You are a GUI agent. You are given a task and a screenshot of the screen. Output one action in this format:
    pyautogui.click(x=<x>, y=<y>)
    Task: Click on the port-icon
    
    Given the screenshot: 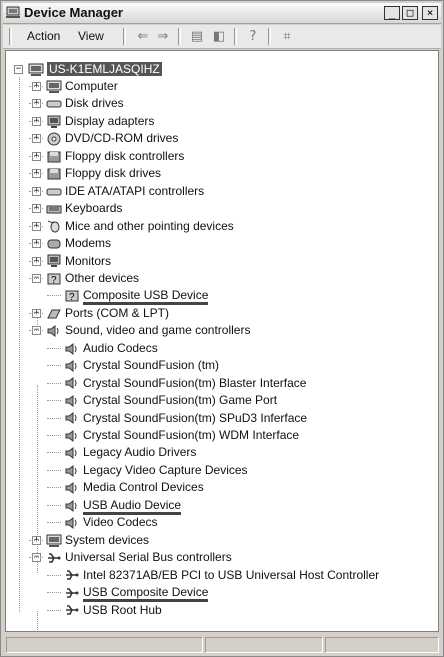 What is the action you would take?
    pyautogui.click(x=54, y=314)
    